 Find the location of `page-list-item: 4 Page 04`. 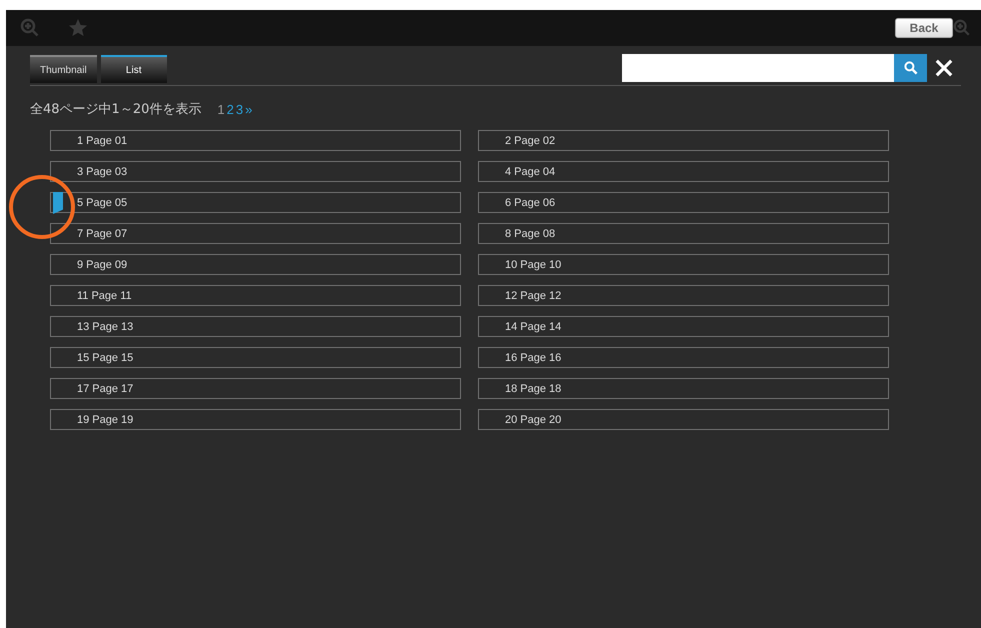

page-list-item: 4 Page 04 is located at coordinates (683, 171).